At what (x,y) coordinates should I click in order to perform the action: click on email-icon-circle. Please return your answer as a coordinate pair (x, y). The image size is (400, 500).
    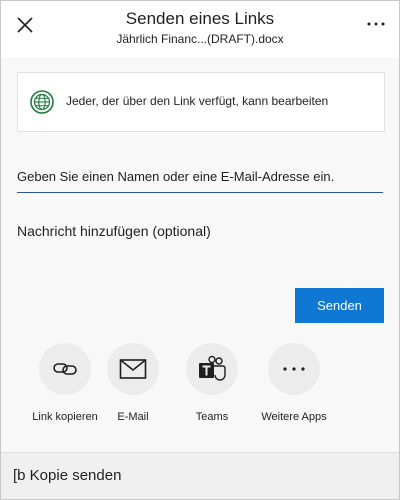
    Looking at the image, I should click on (133, 369).